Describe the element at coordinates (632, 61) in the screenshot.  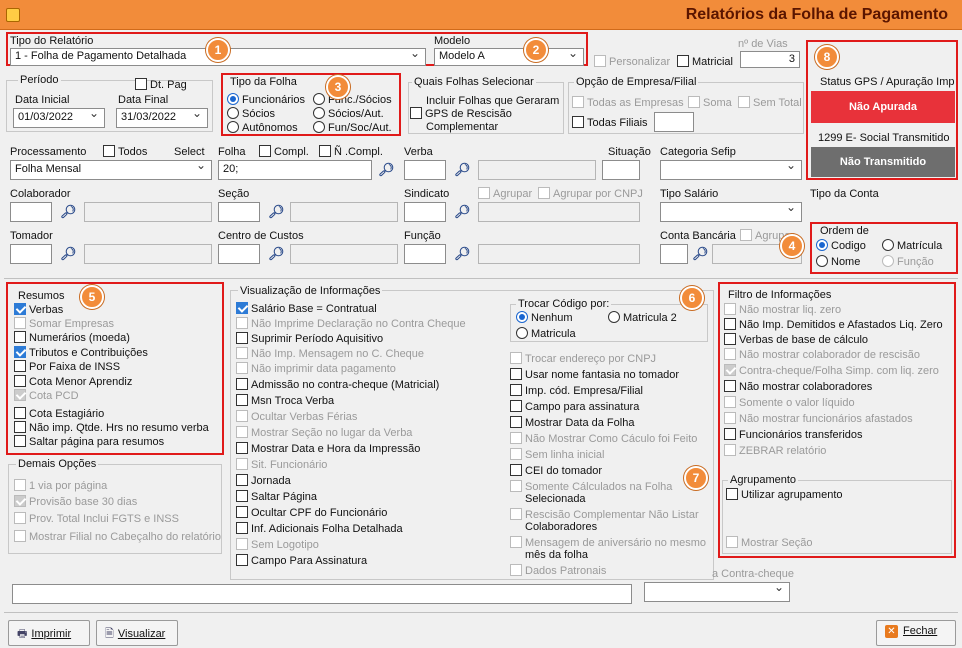
I see `personalizar-checkbox: Personalizar` at that location.